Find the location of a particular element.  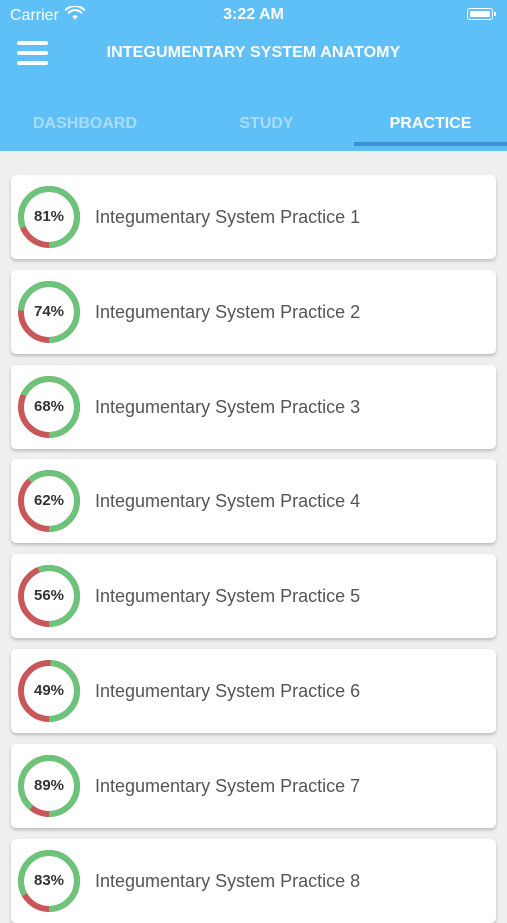

score-ring-chart: 81% is located at coordinates (49, 217).